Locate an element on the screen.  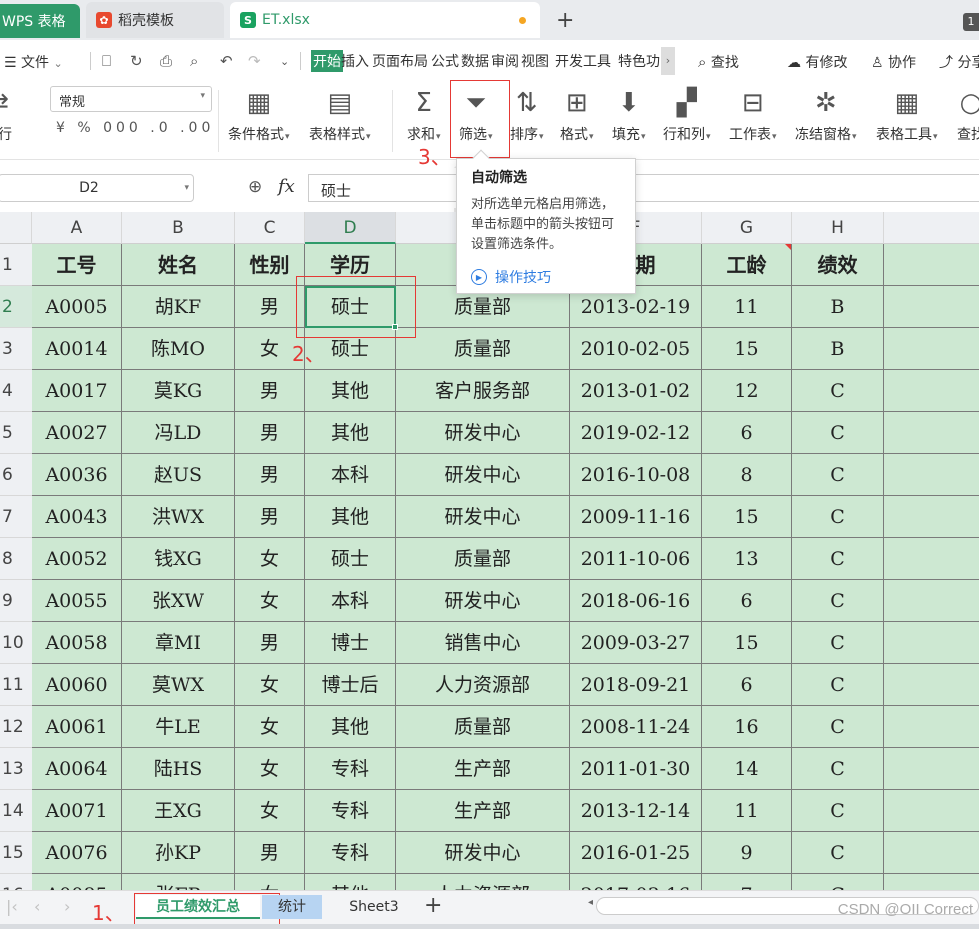
table-cell: 张FP is located at coordinates (178, 882).